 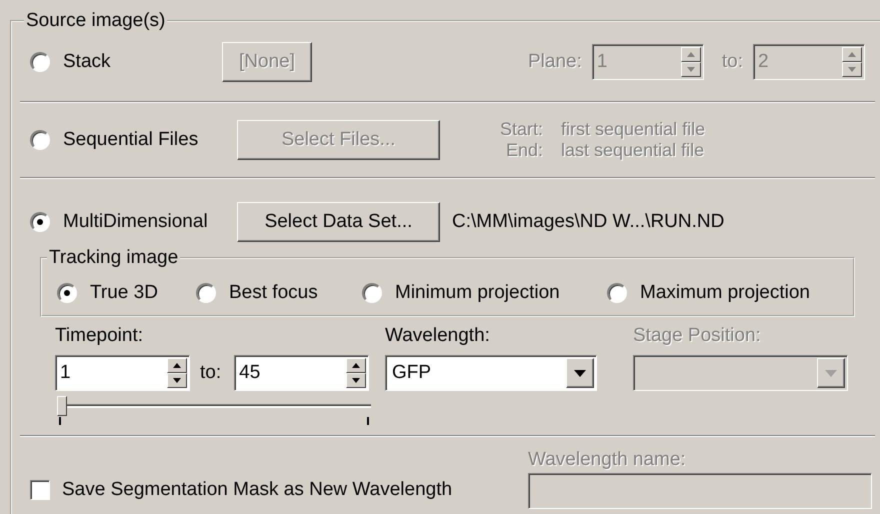 I want to click on info-value: first sequential file, so click(x=633, y=129).